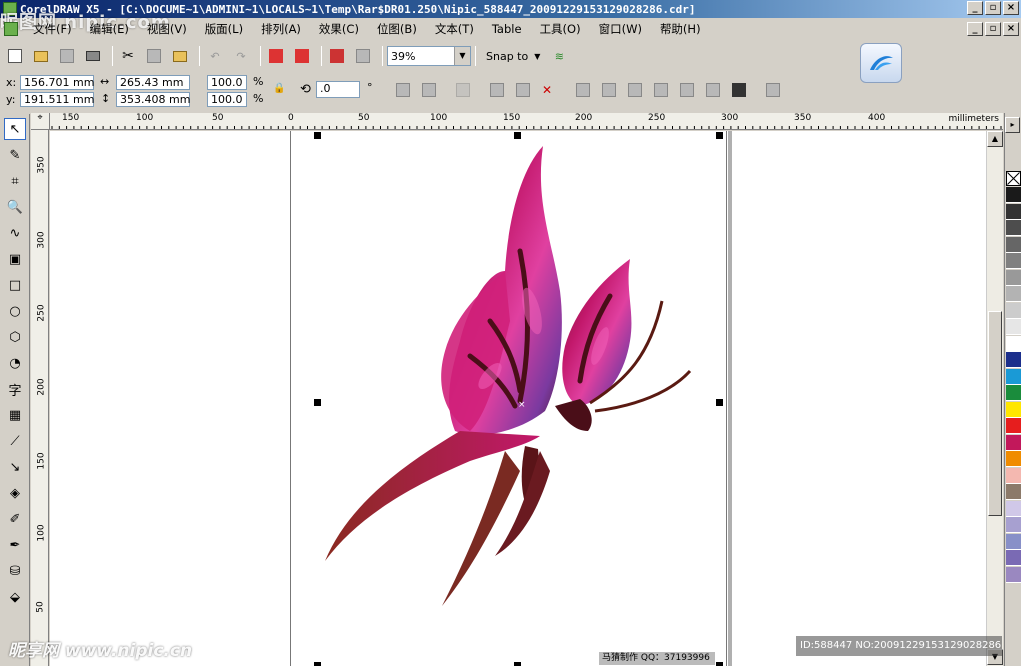  I want to click on width-input: 265.43 mm, so click(153, 82).